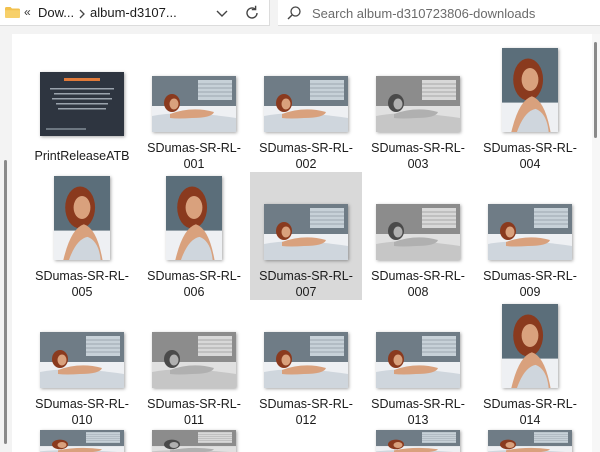  What do you see at coordinates (418, 156) in the screenshot?
I see `file-name-label: SDumas-SR-RL- 003` at bounding box center [418, 156].